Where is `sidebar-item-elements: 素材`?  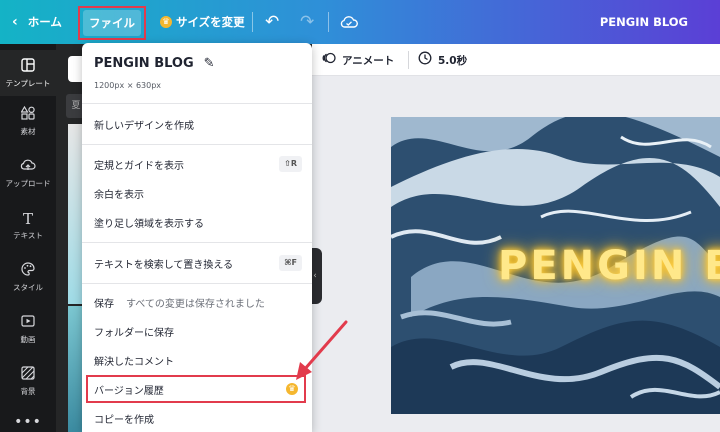
sidebar-item-elements: 素材 is located at coordinates (28, 121).